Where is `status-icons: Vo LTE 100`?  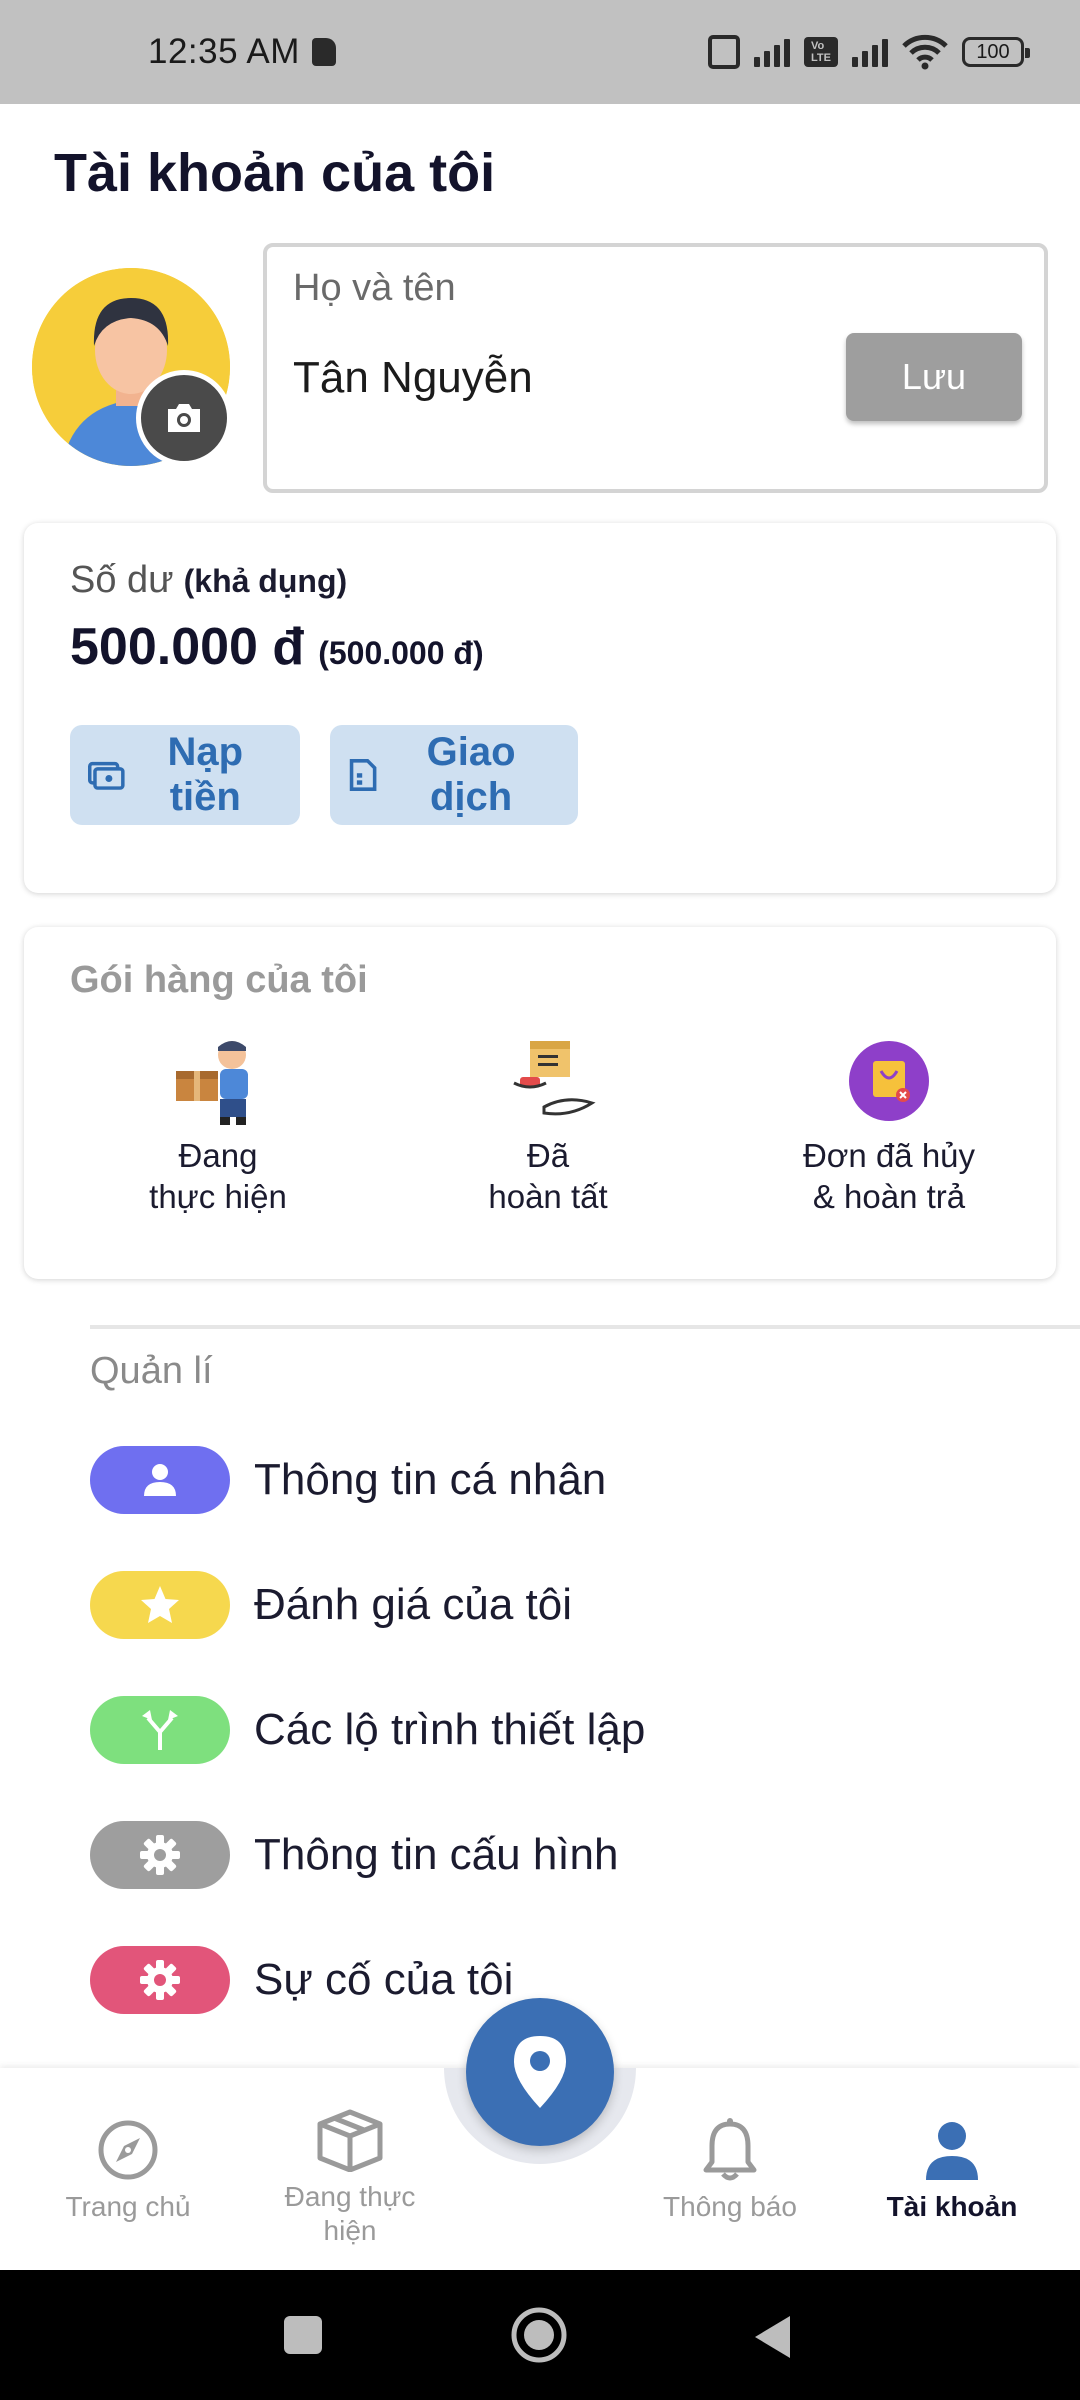 status-icons: Vo LTE 100 is located at coordinates (869, 52).